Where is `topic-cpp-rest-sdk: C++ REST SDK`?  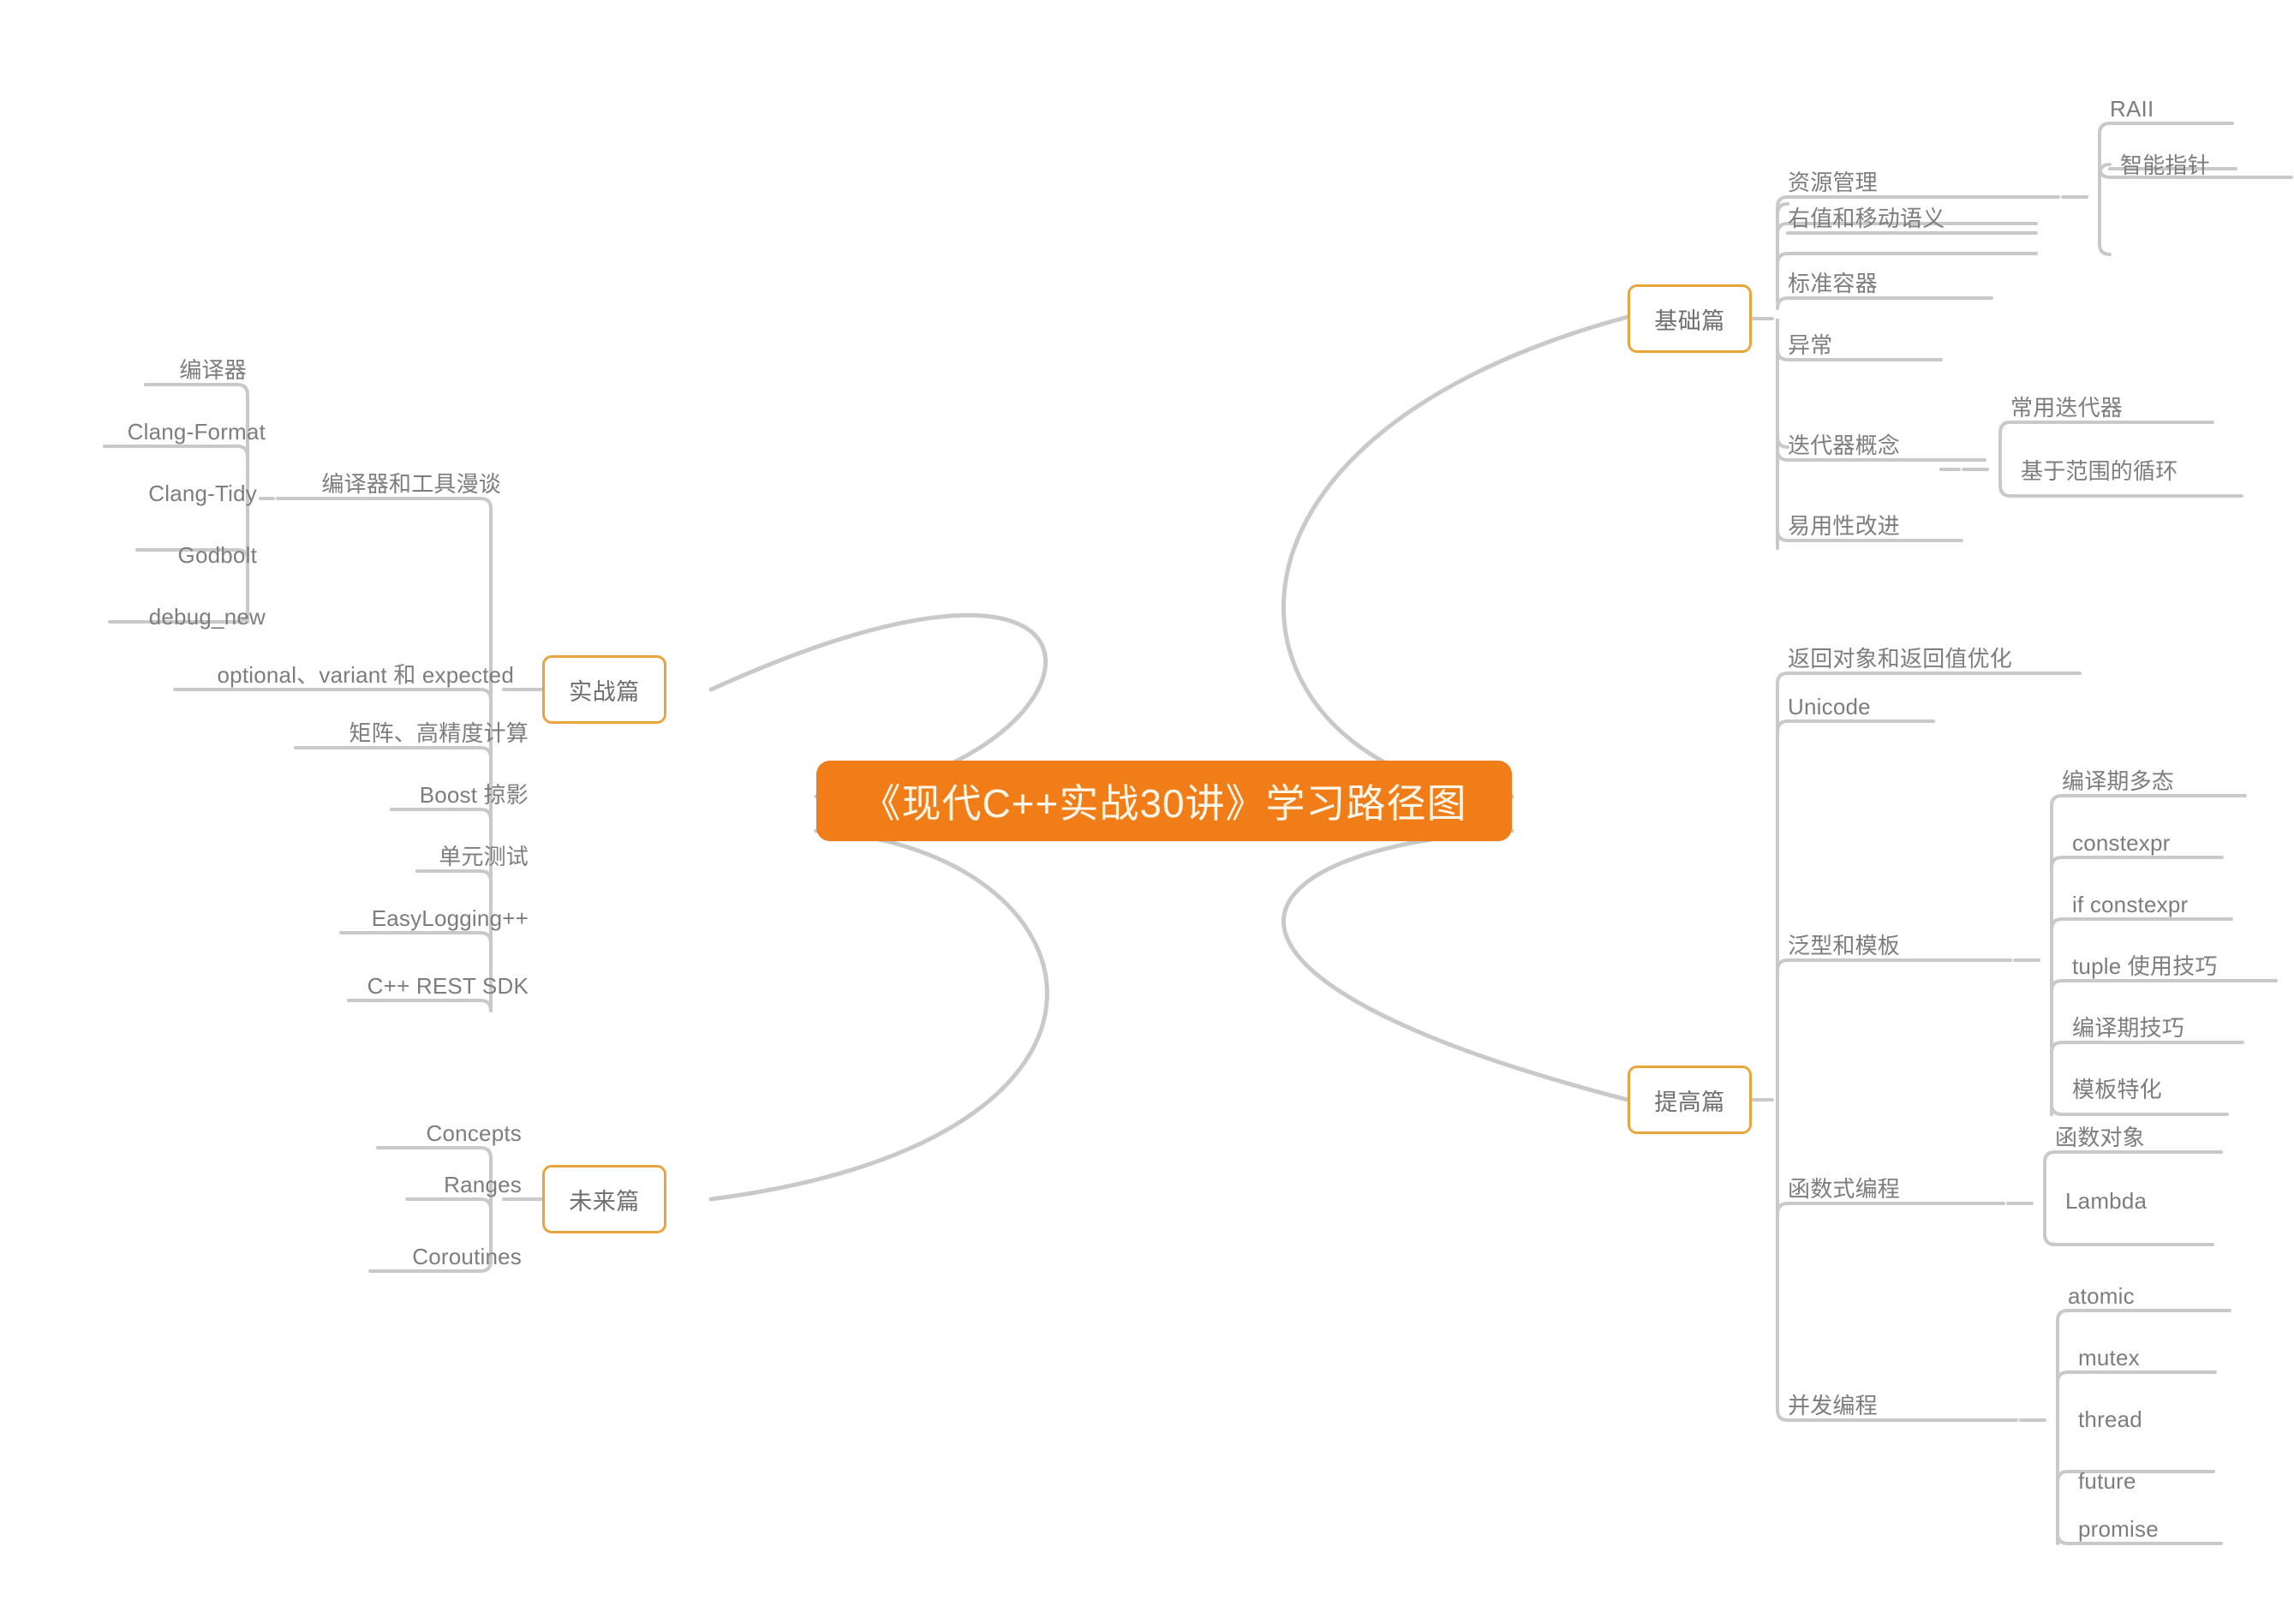
topic-cpp-rest-sdk: C++ REST SDK is located at coordinates (448, 986).